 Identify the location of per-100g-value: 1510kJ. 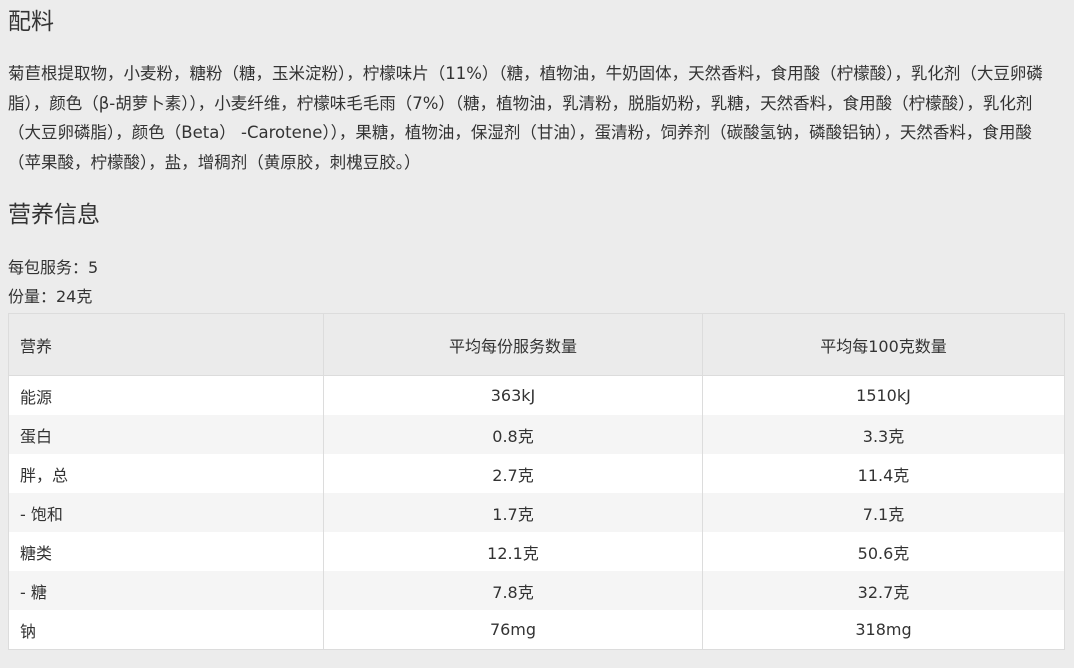
(883, 395).